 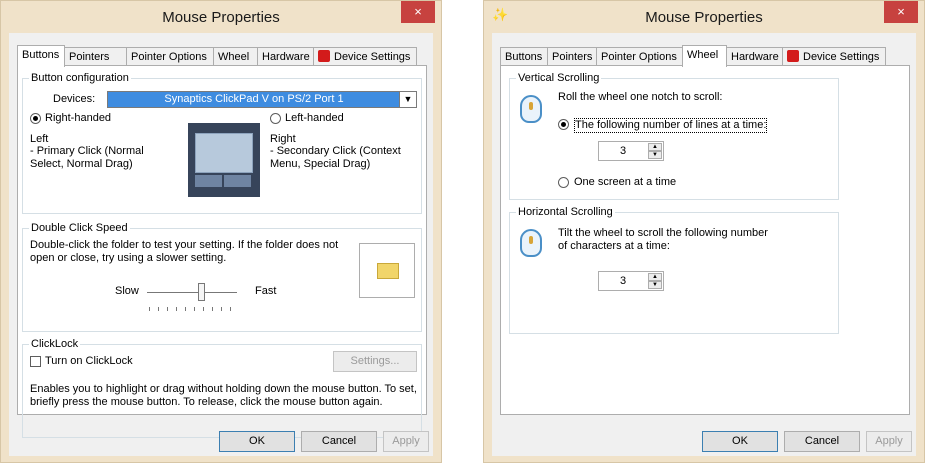 What do you see at coordinates (35, 361) in the screenshot?
I see `clicklock-checkbox` at bounding box center [35, 361].